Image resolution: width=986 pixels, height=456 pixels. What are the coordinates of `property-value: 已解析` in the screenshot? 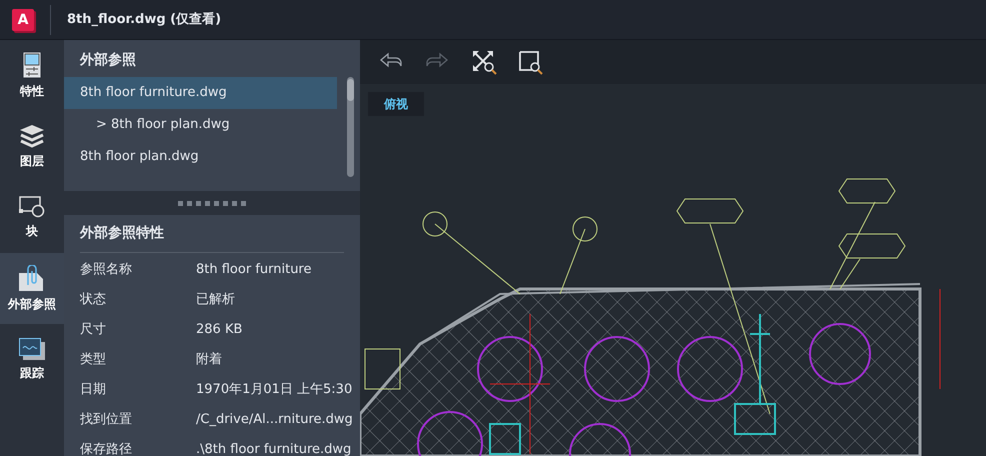 It's located at (215, 300).